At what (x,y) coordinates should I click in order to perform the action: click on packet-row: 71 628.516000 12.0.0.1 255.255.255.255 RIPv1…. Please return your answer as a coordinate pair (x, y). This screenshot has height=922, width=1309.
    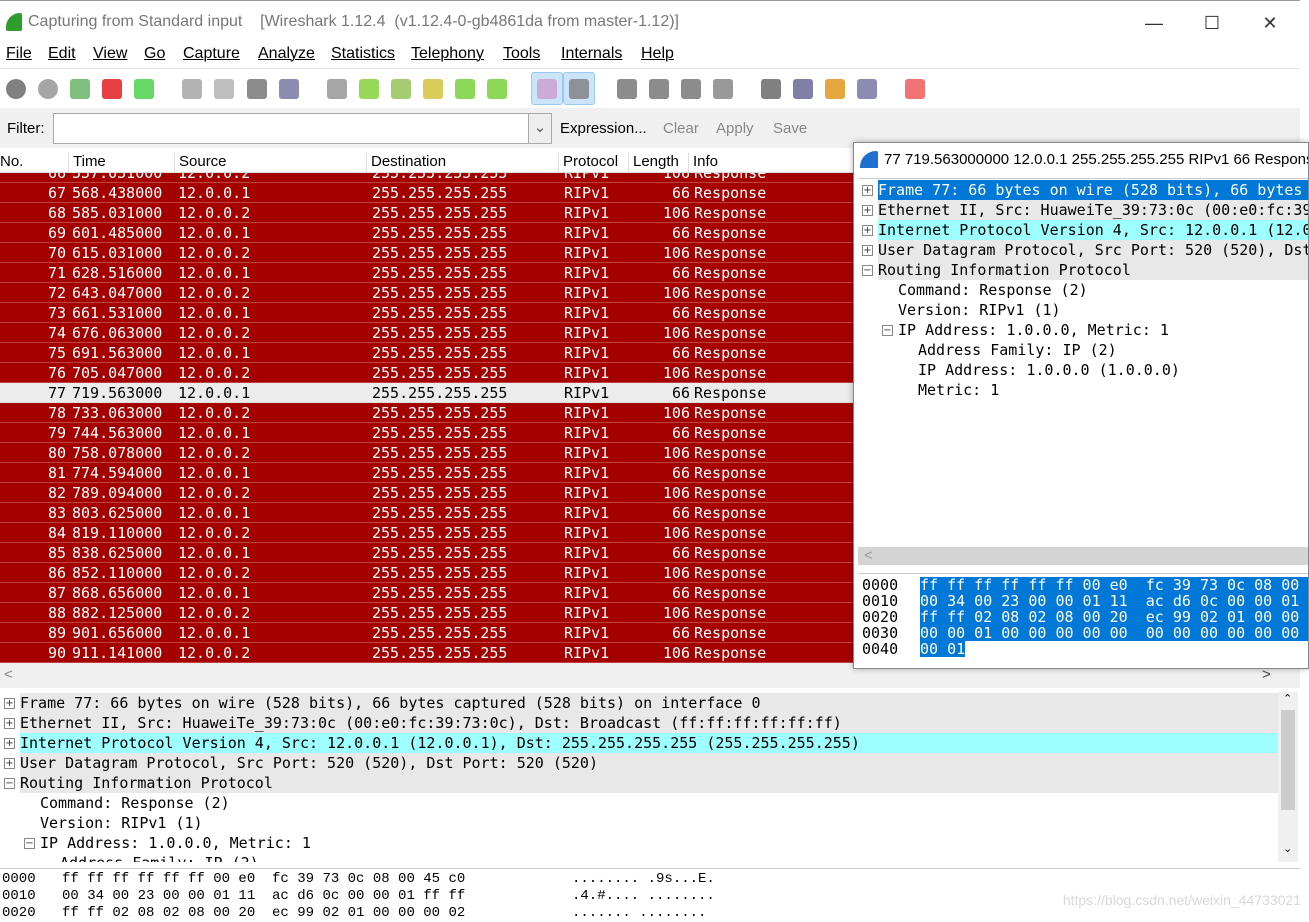
    Looking at the image, I should click on (430, 273).